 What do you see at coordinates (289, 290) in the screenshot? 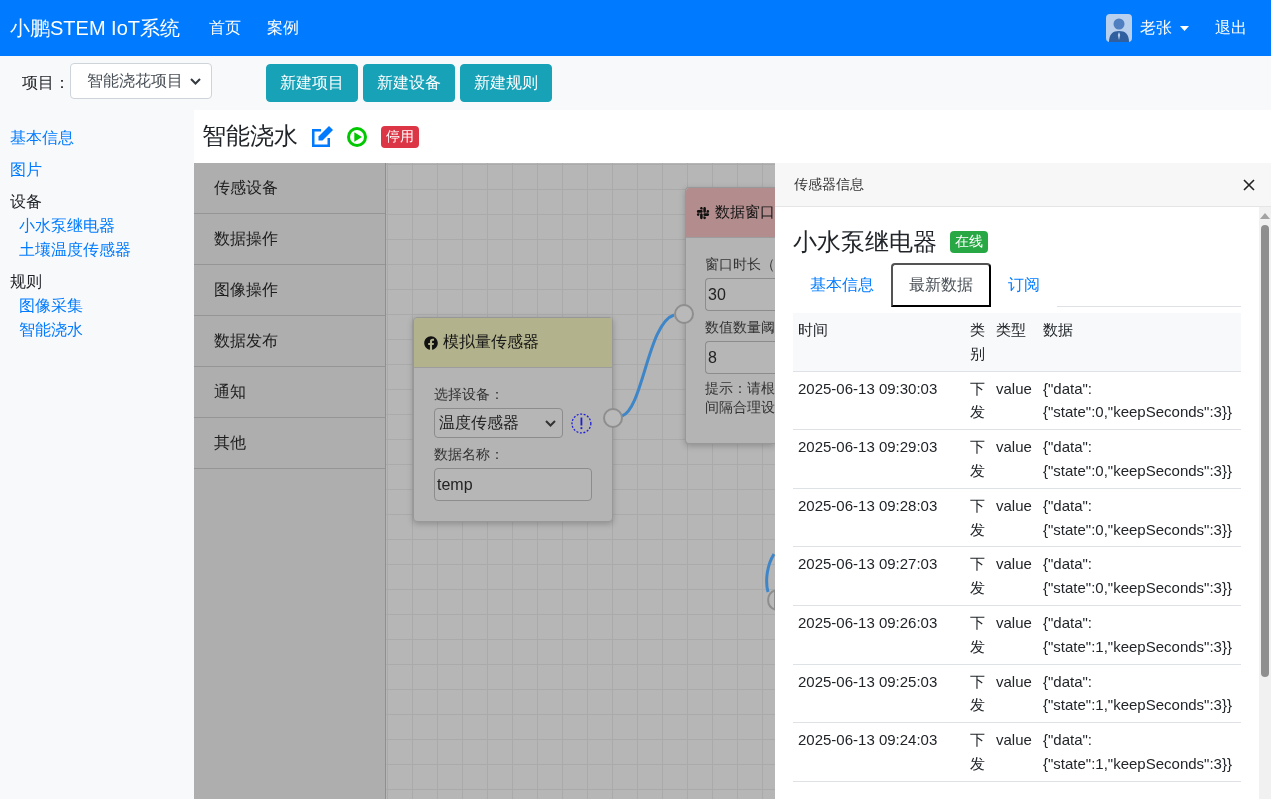
I see `palette-item: 图像操作` at bounding box center [289, 290].